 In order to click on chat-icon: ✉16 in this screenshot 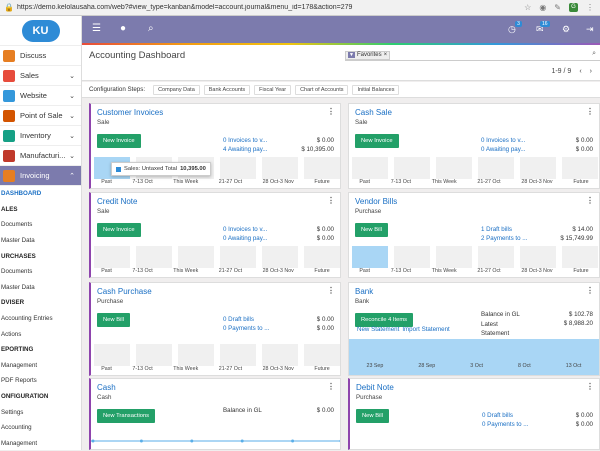, I will do `click(540, 29)`.